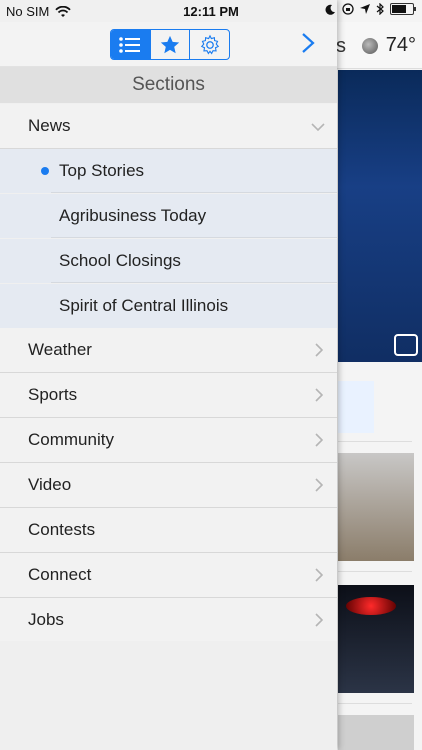 The height and width of the screenshot is (750, 422). What do you see at coordinates (211, 11) in the screenshot?
I see `status-bar: No SIM 12:11 PM` at bounding box center [211, 11].